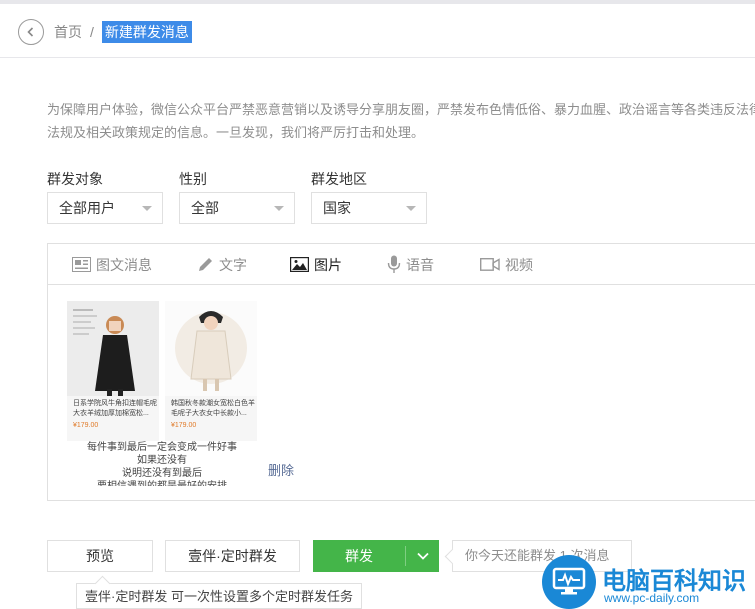 The height and width of the screenshot is (609, 755). Describe the element at coordinates (205, 264) in the screenshot. I see `pencil-icon` at that location.